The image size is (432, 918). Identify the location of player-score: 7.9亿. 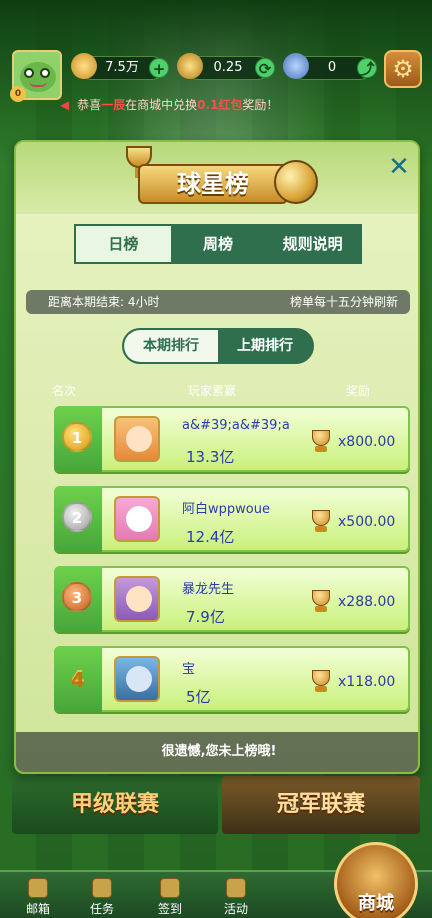
(205, 617).